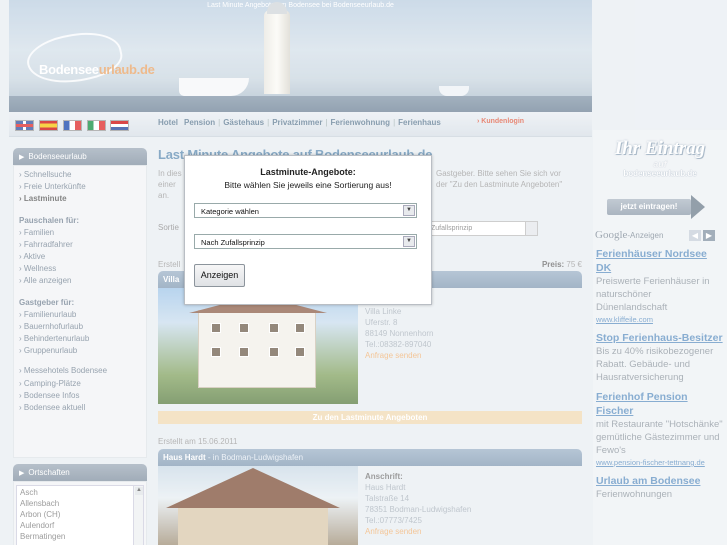 The width and height of the screenshot is (727, 545). Describe the element at coordinates (305, 241) in the screenshot. I see `sort-order-select: Nach Zufallsprinzip ▼` at that location.